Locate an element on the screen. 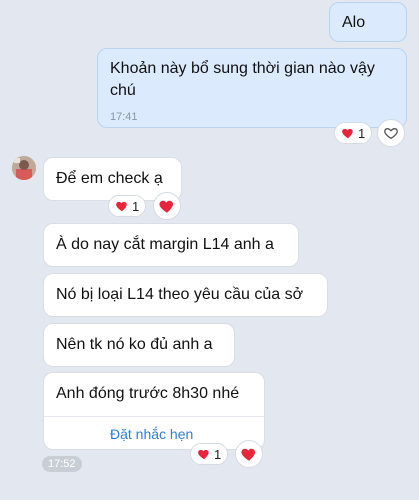 This screenshot has height=500, width=419. avatar is located at coordinates (24, 168).